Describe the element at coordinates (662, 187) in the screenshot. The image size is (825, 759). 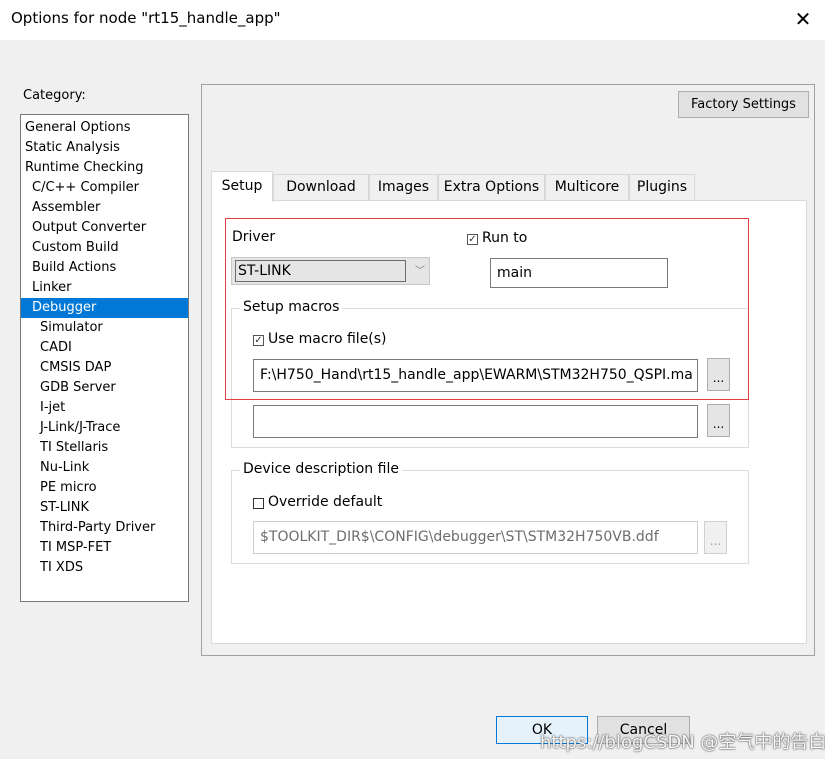
I see `tab-plugins: Plugins` at that location.